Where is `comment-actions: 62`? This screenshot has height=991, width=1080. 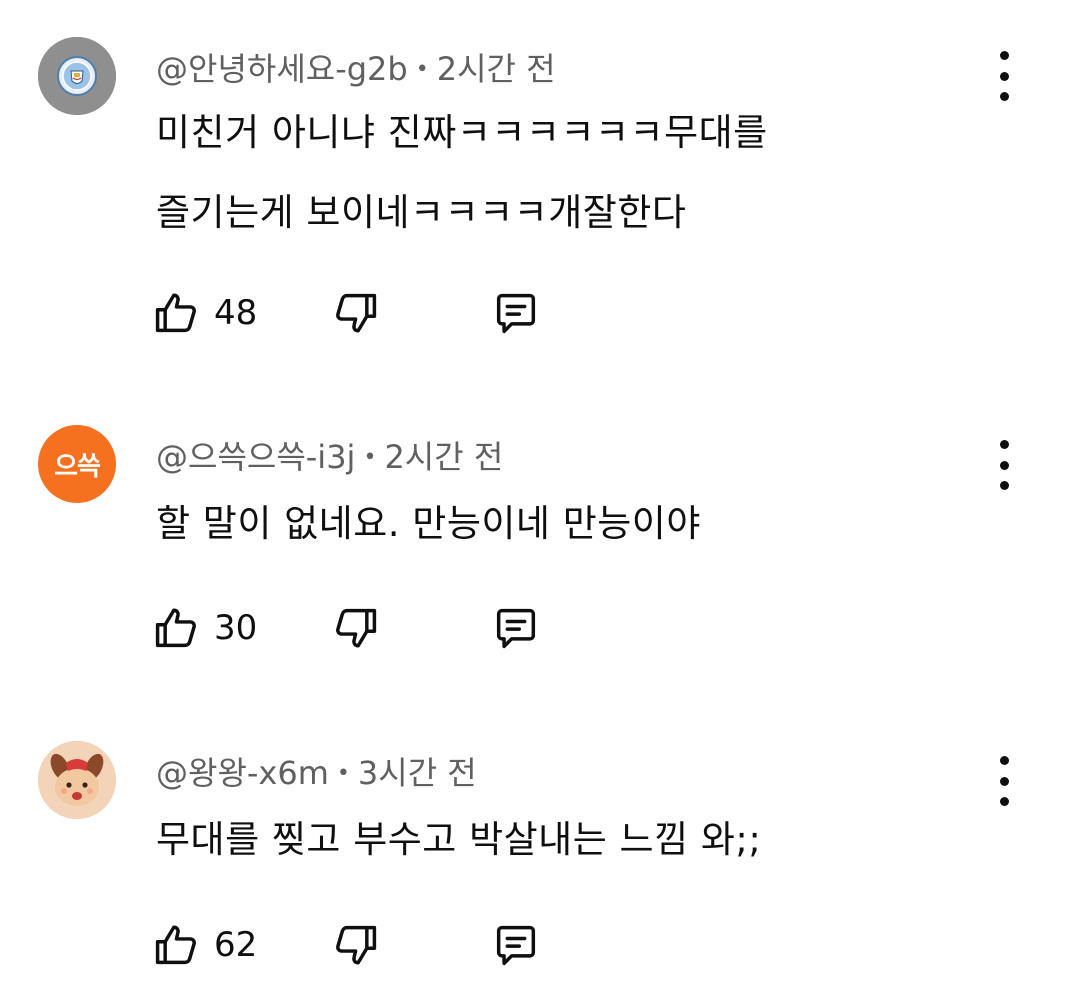 comment-actions: 62 is located at coordinates (360, 945).